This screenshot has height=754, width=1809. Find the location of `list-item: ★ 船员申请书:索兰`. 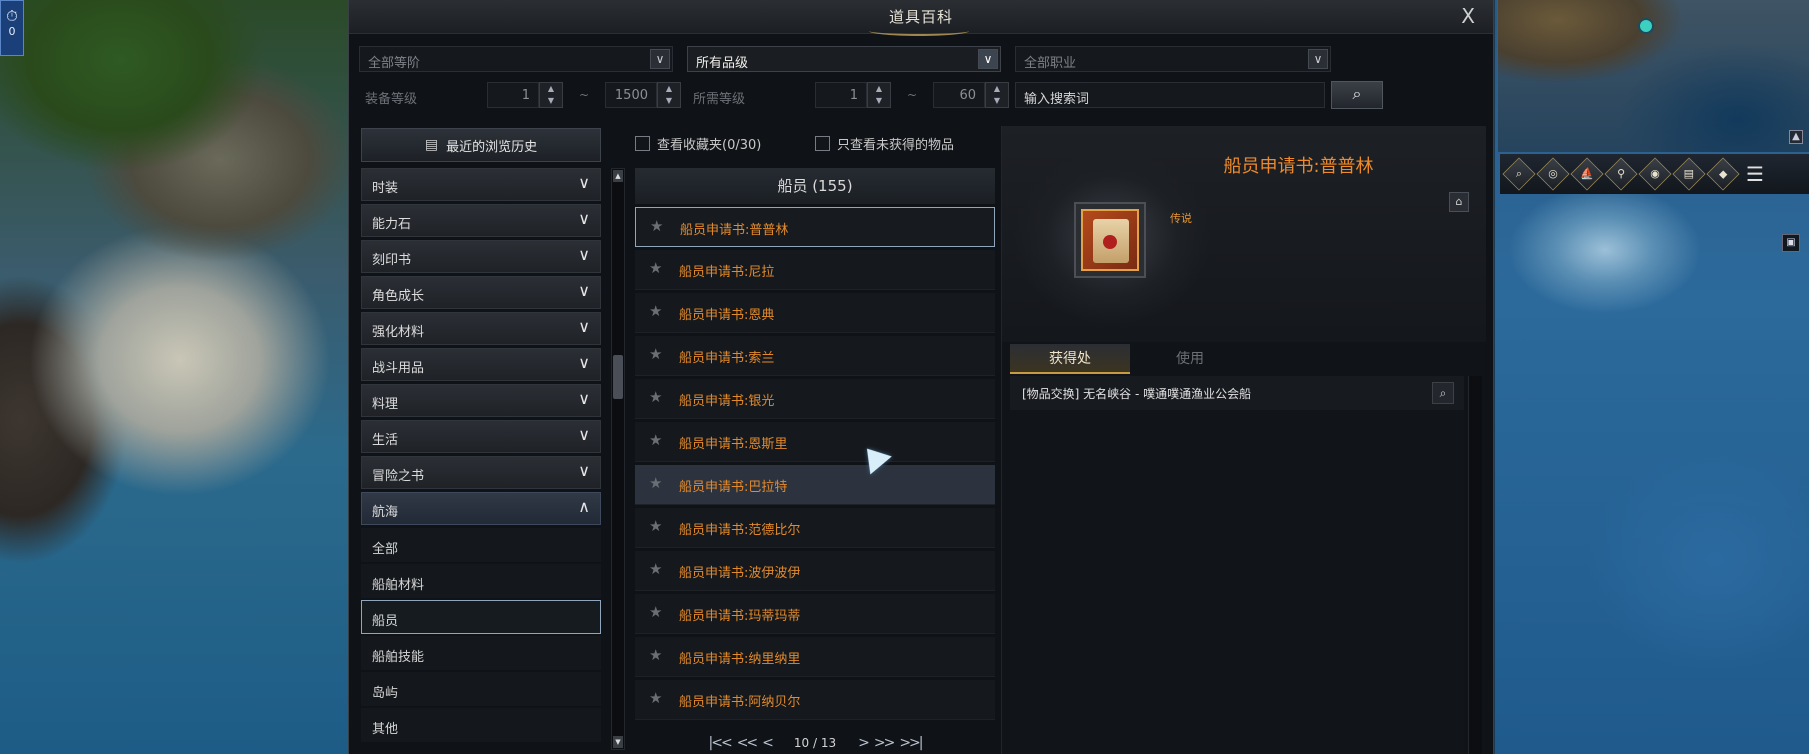

list-item: ★ 船员申请书:索兰 is located at coordinates (815, 356).